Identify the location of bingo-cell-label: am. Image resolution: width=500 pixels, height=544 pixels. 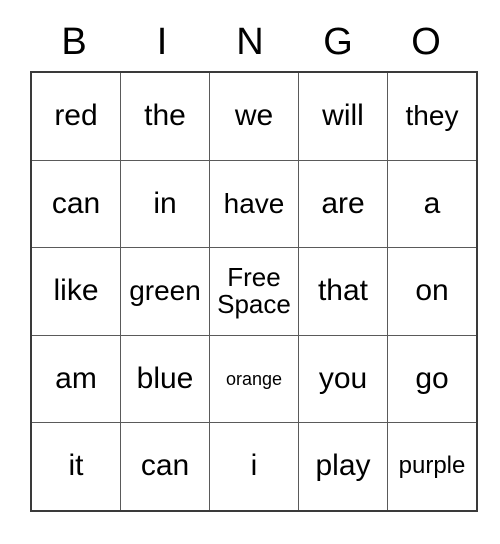
(76, 378).